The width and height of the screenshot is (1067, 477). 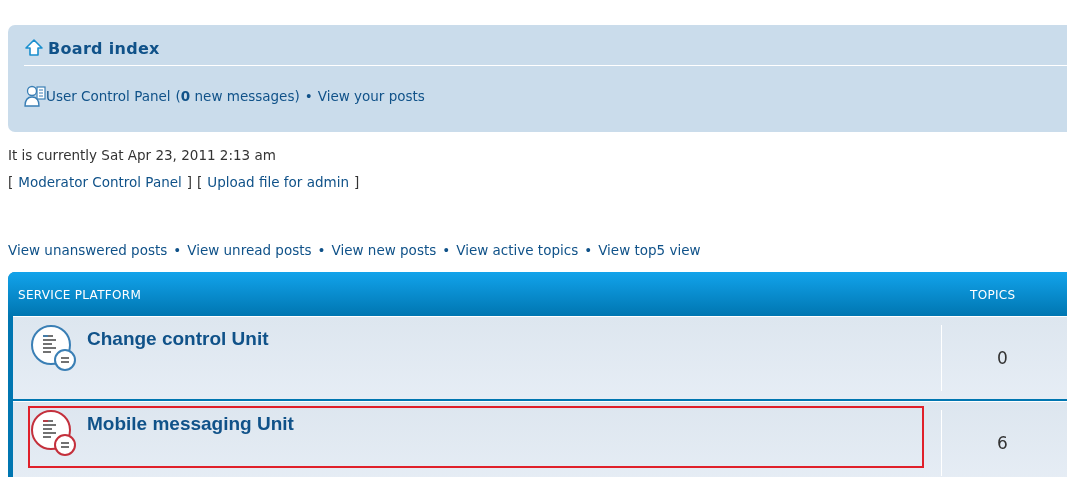 What do you see at coordinates (100, 182) in the screenshot?
I see `tool-link: Moderator Control Panel` at bounding box center [100, 182].